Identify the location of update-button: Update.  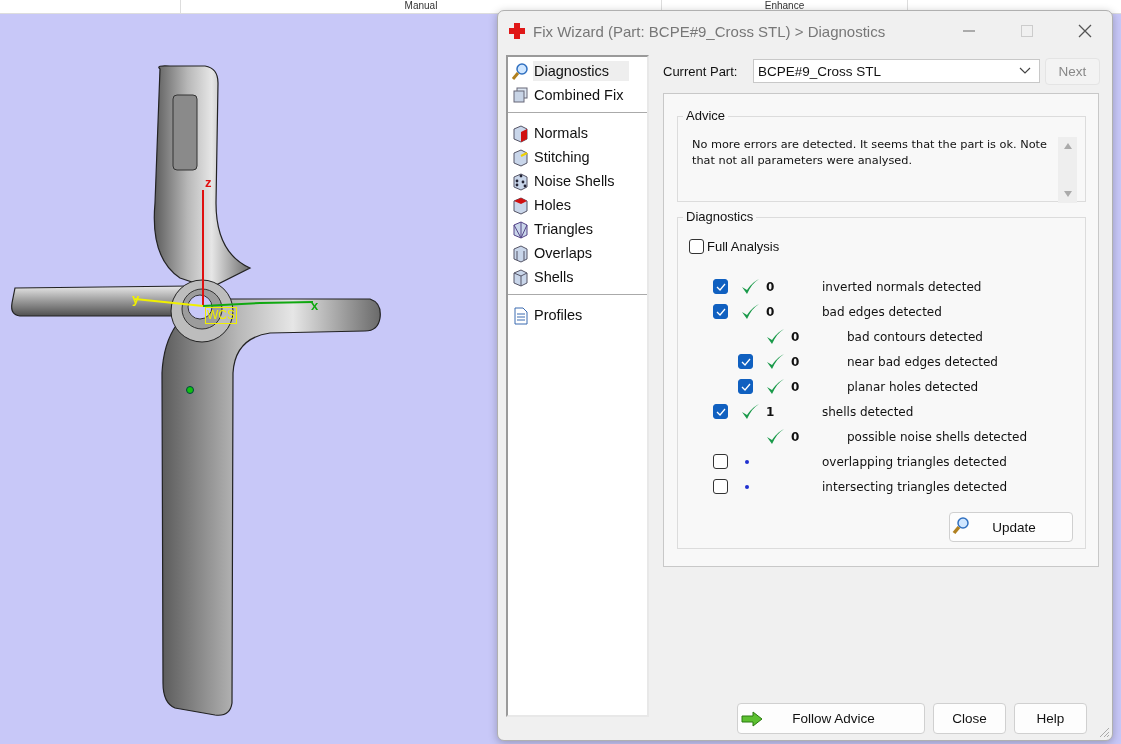
(1011, 527).